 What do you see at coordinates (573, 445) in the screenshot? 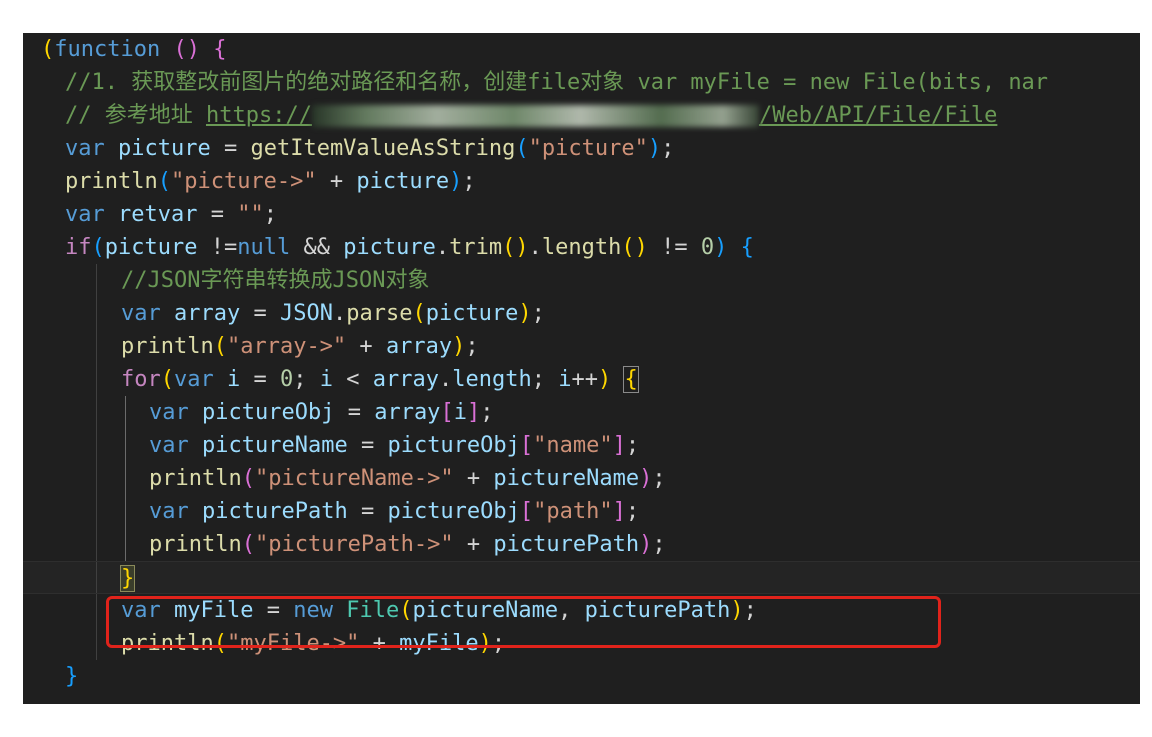
I see `code-token: "name"` at bounding box center [573, 445].